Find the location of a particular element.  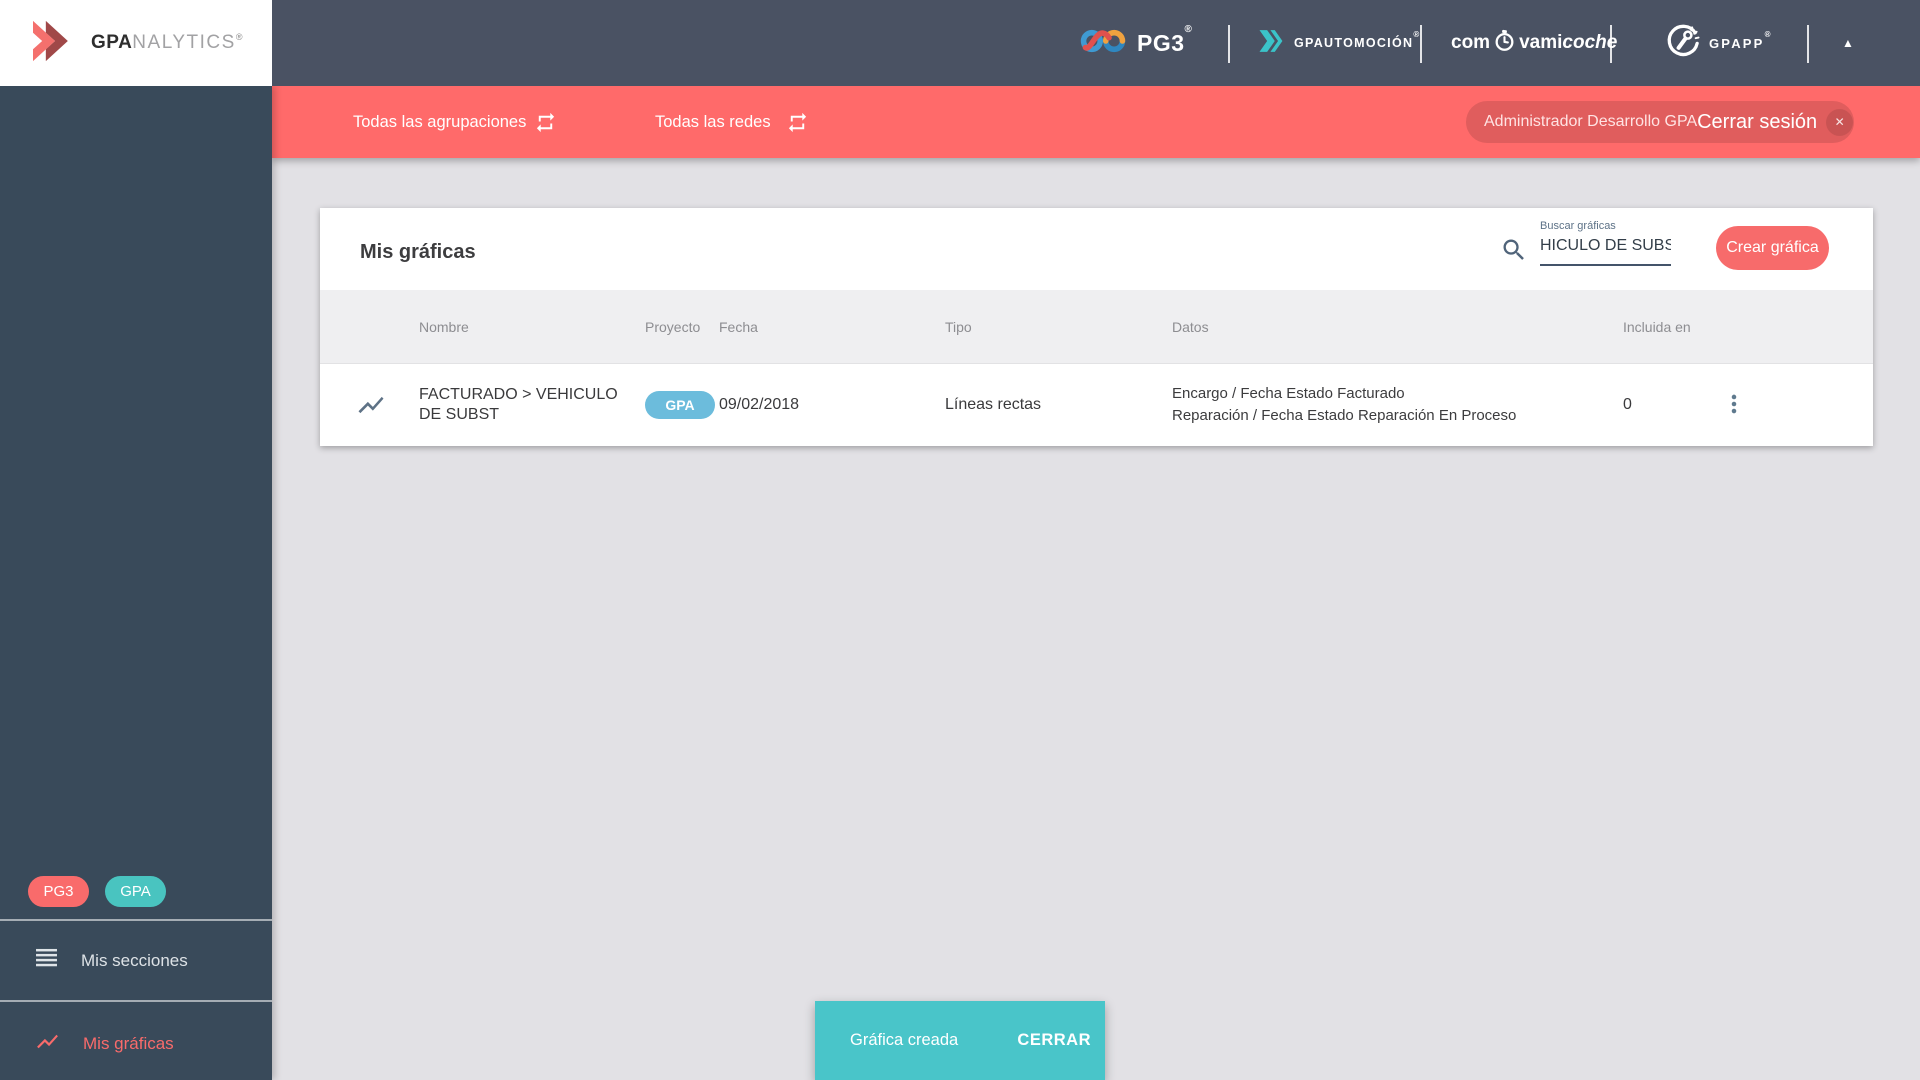

sidebar-item-mis-secciones: Mis secciones is located at coordinates (136, 960).